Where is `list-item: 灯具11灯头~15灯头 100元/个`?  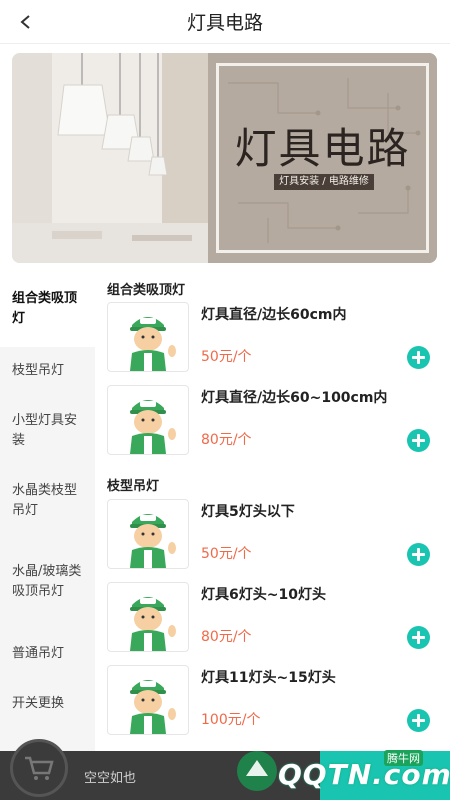 list-item: 灯具11灯头~15灯头 100元/个 is located at coordinates (276, 700).